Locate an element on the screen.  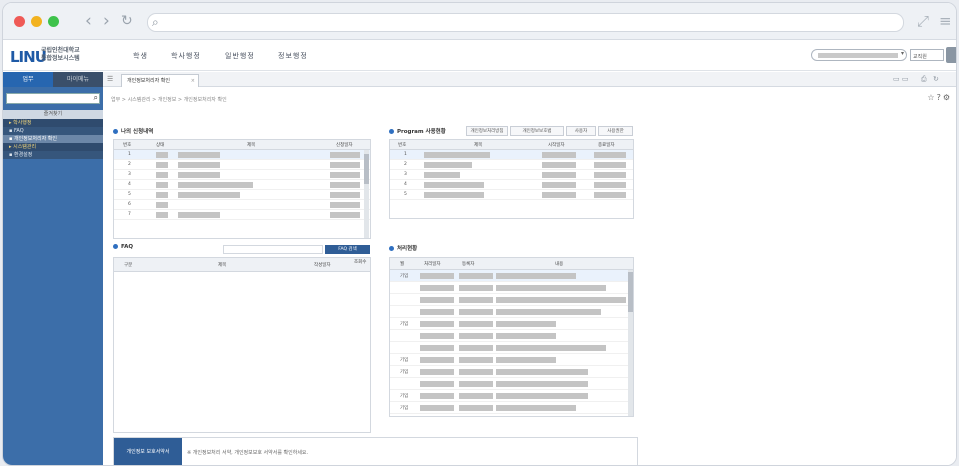
browser-toolbar: ‹ › ↻ ⌕ ⤢ ≡ is located at coordinates (479, 21).